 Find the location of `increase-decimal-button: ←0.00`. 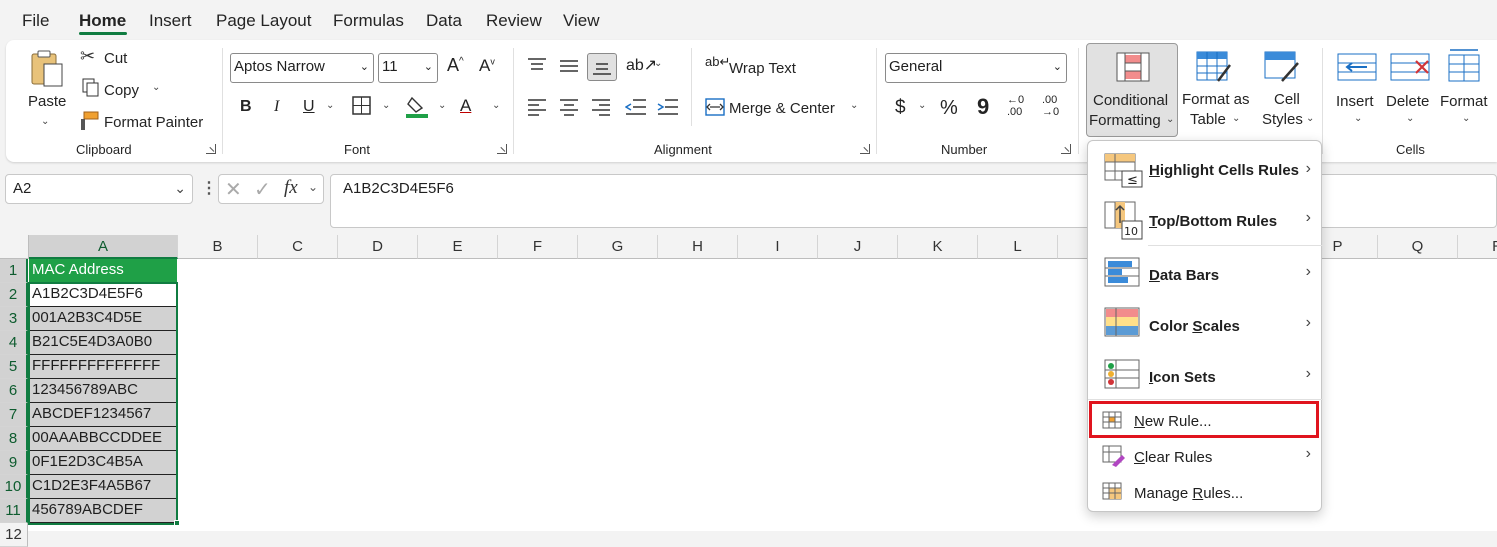

increase-decimal-button: ←0.00 is located at coordinates (1018, 106).